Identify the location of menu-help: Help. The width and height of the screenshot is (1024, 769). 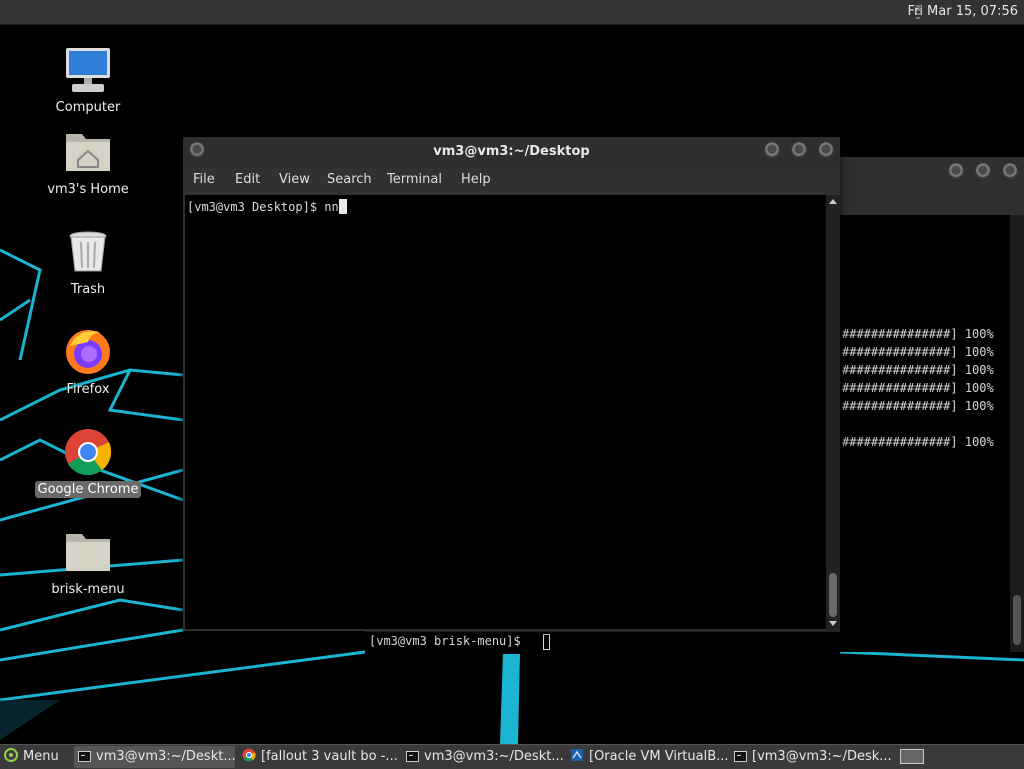
(476, 179).